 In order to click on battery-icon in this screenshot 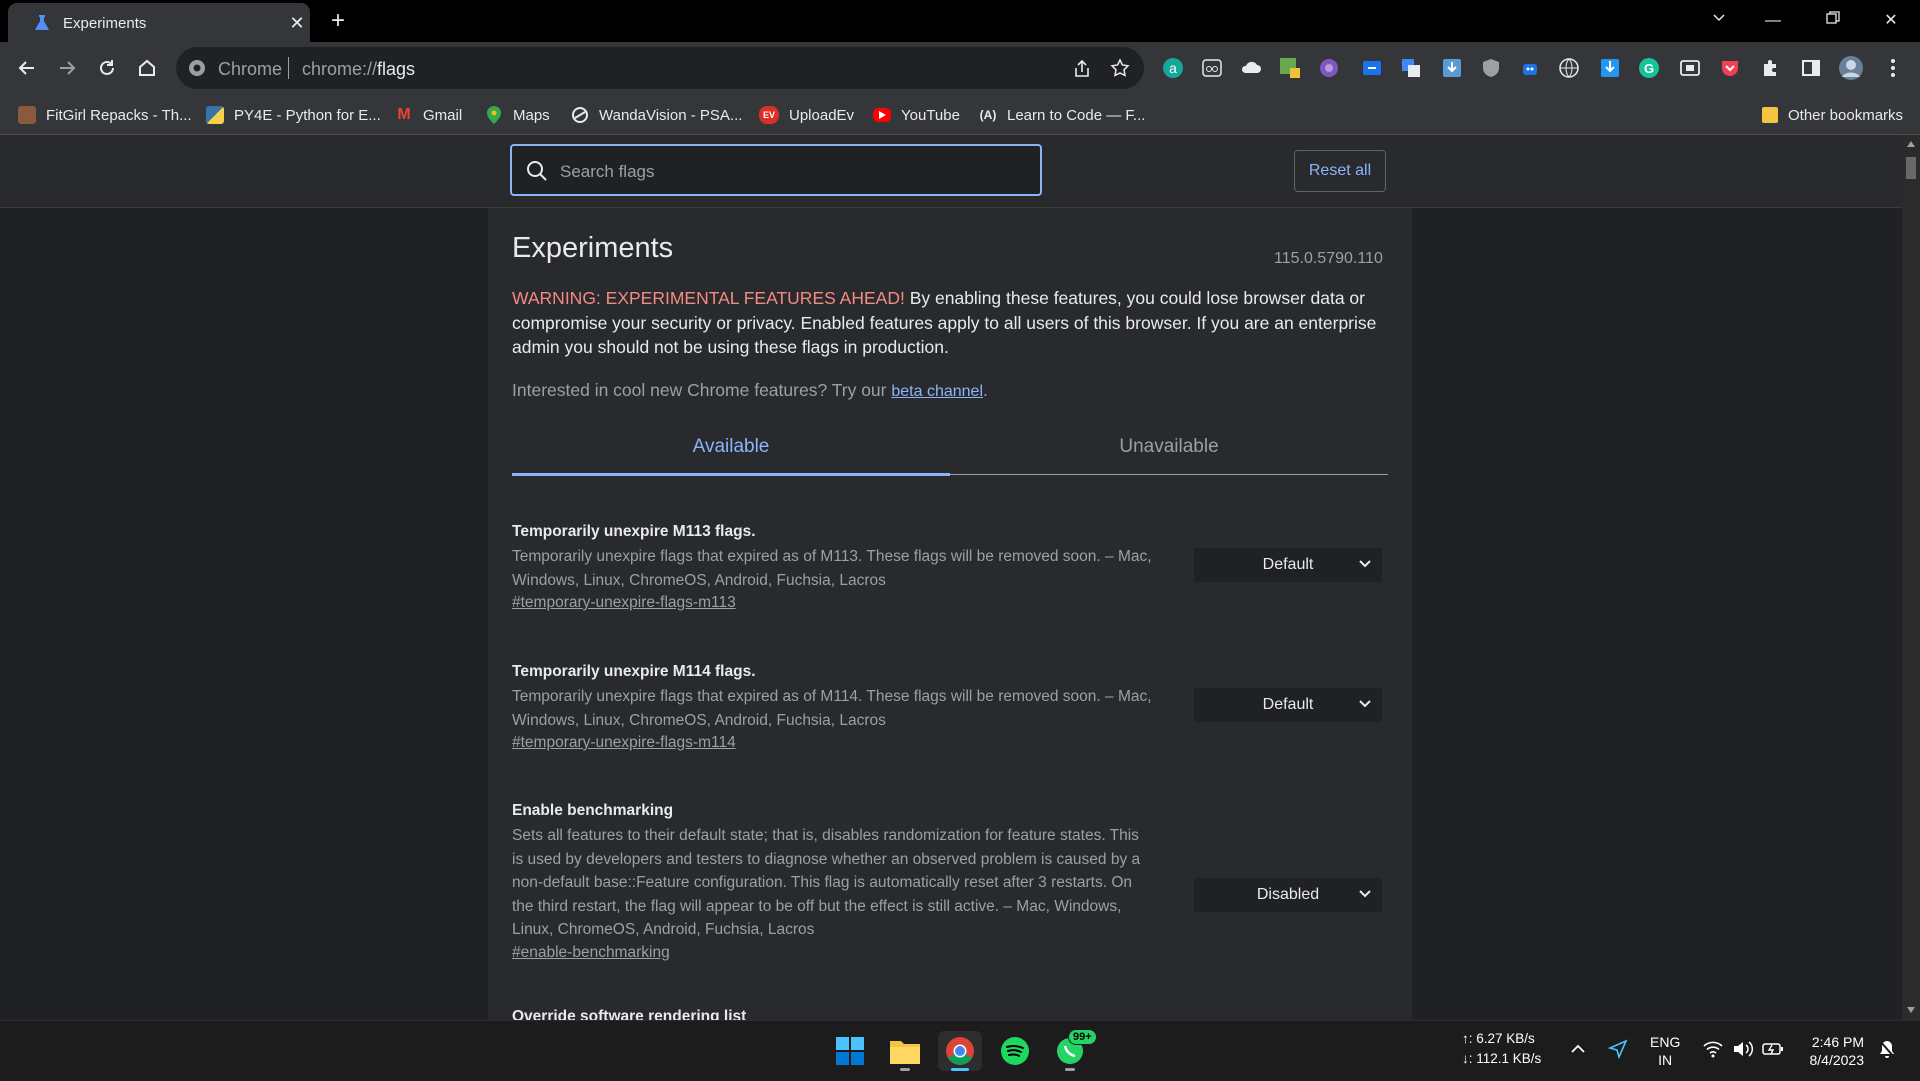, I will do `click(1773, 1051)`.